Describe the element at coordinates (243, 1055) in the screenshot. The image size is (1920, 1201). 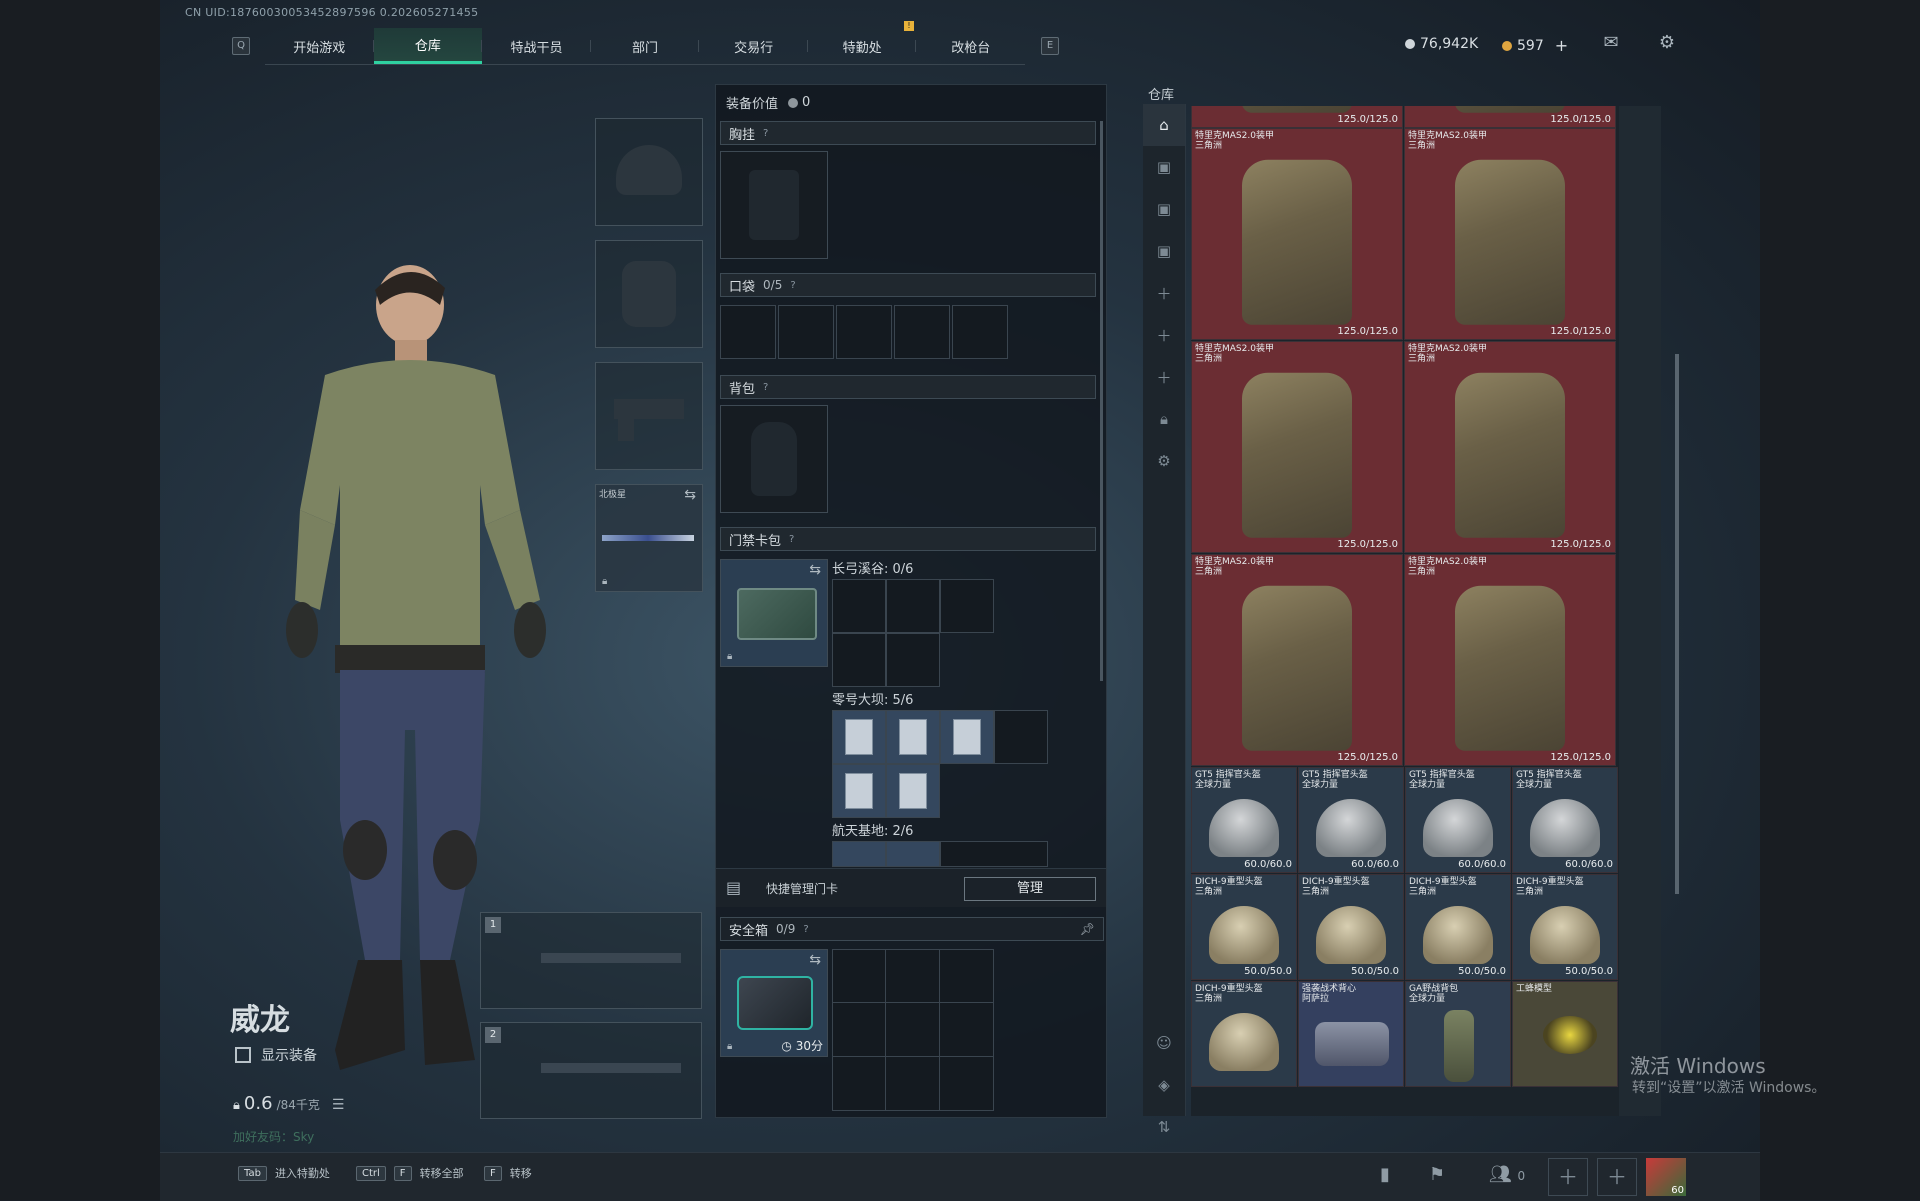
I see `checkbox` at that location.